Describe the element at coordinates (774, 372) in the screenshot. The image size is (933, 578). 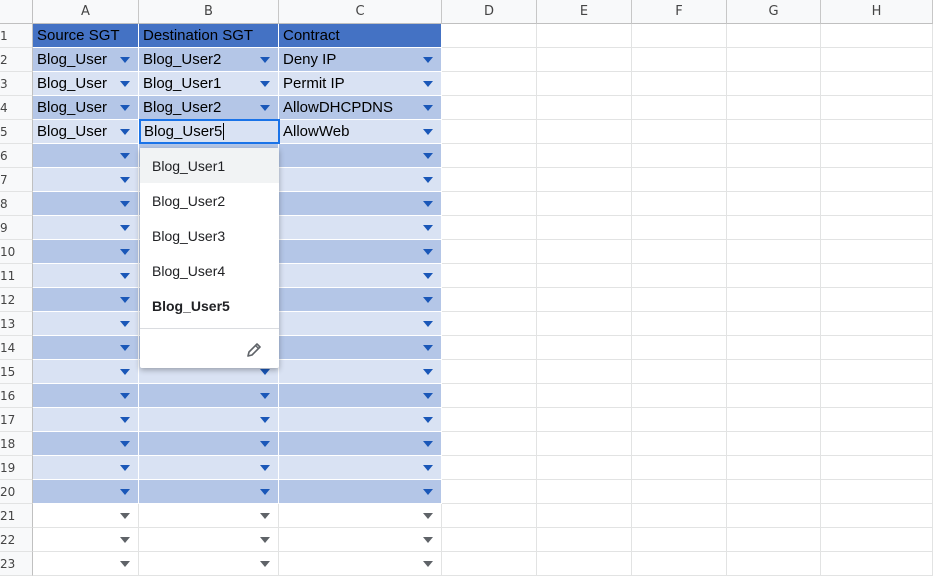
I see `cell-g15` at that location.